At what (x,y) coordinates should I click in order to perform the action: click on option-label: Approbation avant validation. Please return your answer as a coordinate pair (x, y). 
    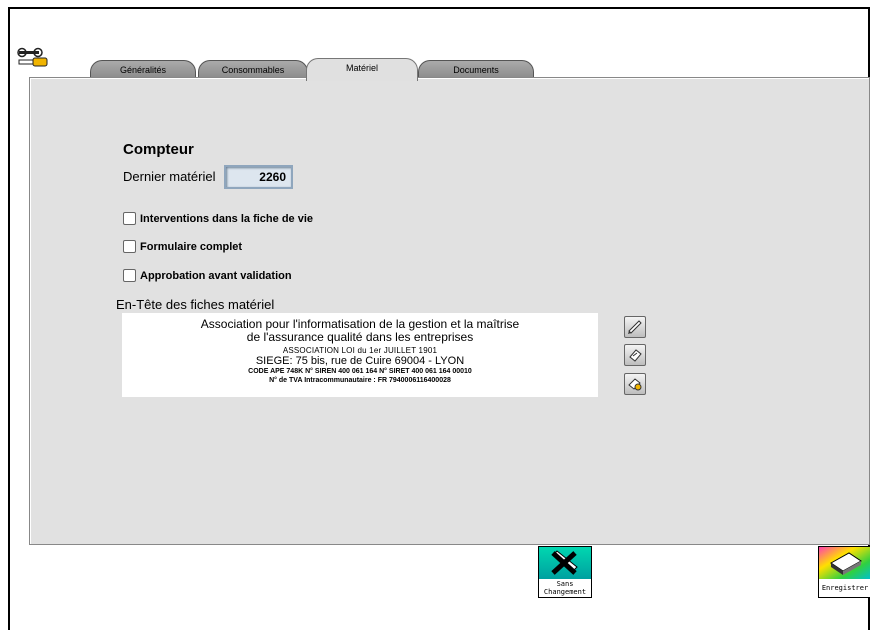
    Looking at the image, I should click on (216, 275).